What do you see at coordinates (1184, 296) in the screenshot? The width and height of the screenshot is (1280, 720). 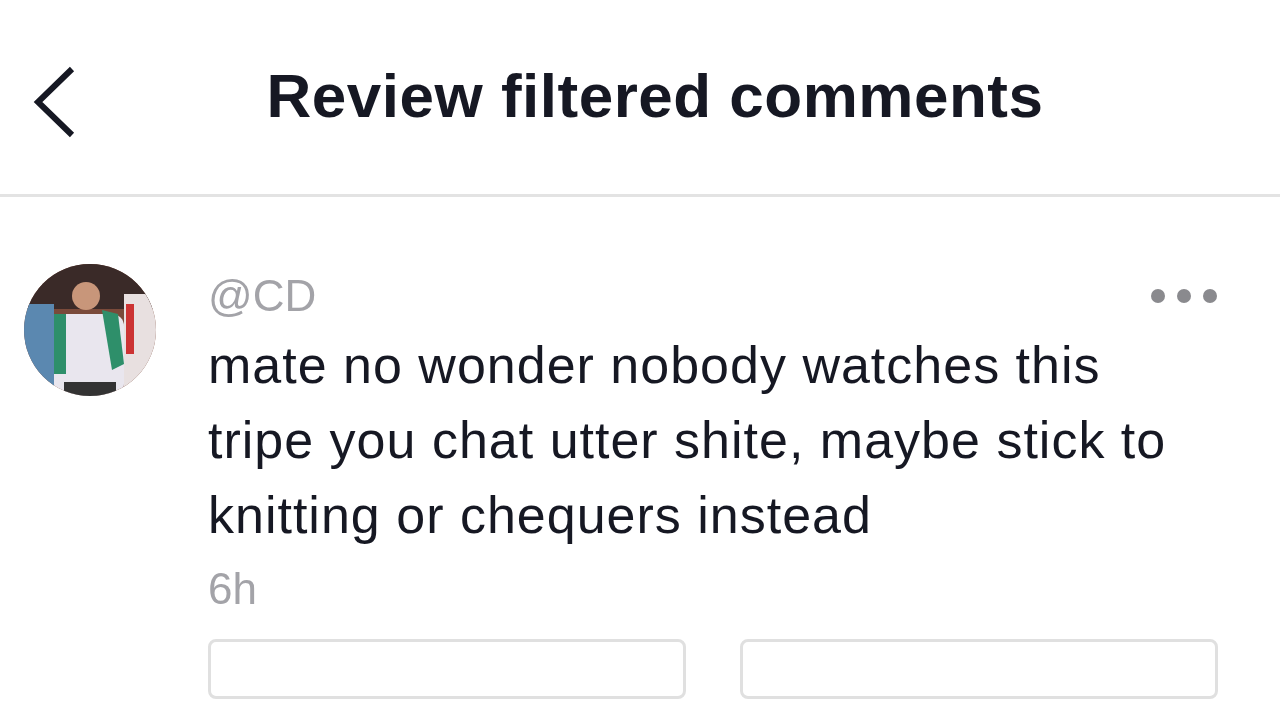 I see `more-icon` at bounding box center [1184, 296].